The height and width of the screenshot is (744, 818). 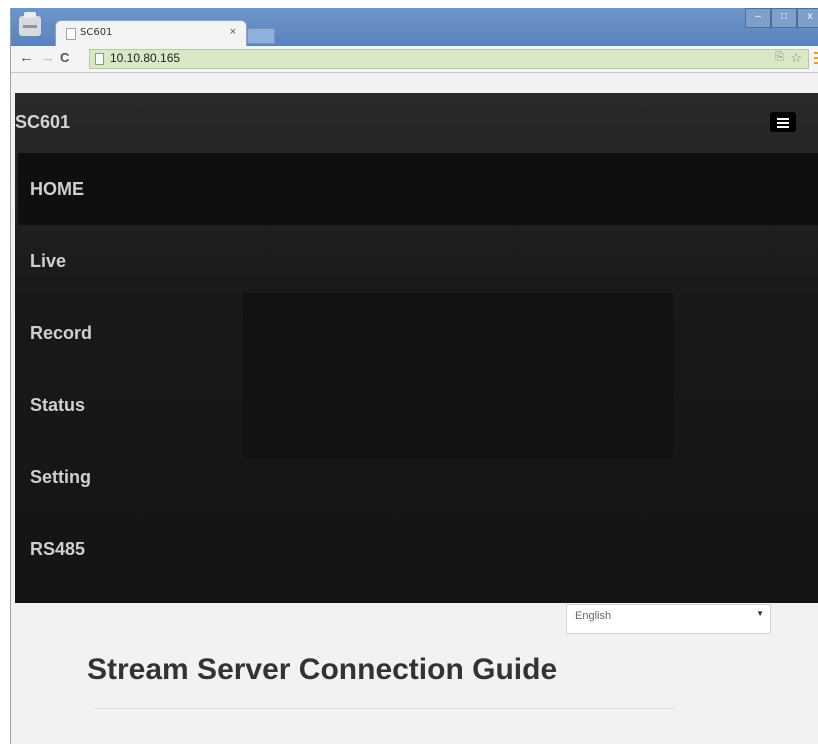 I want to click on dark-overlay-box, so click(x=458, y=376).